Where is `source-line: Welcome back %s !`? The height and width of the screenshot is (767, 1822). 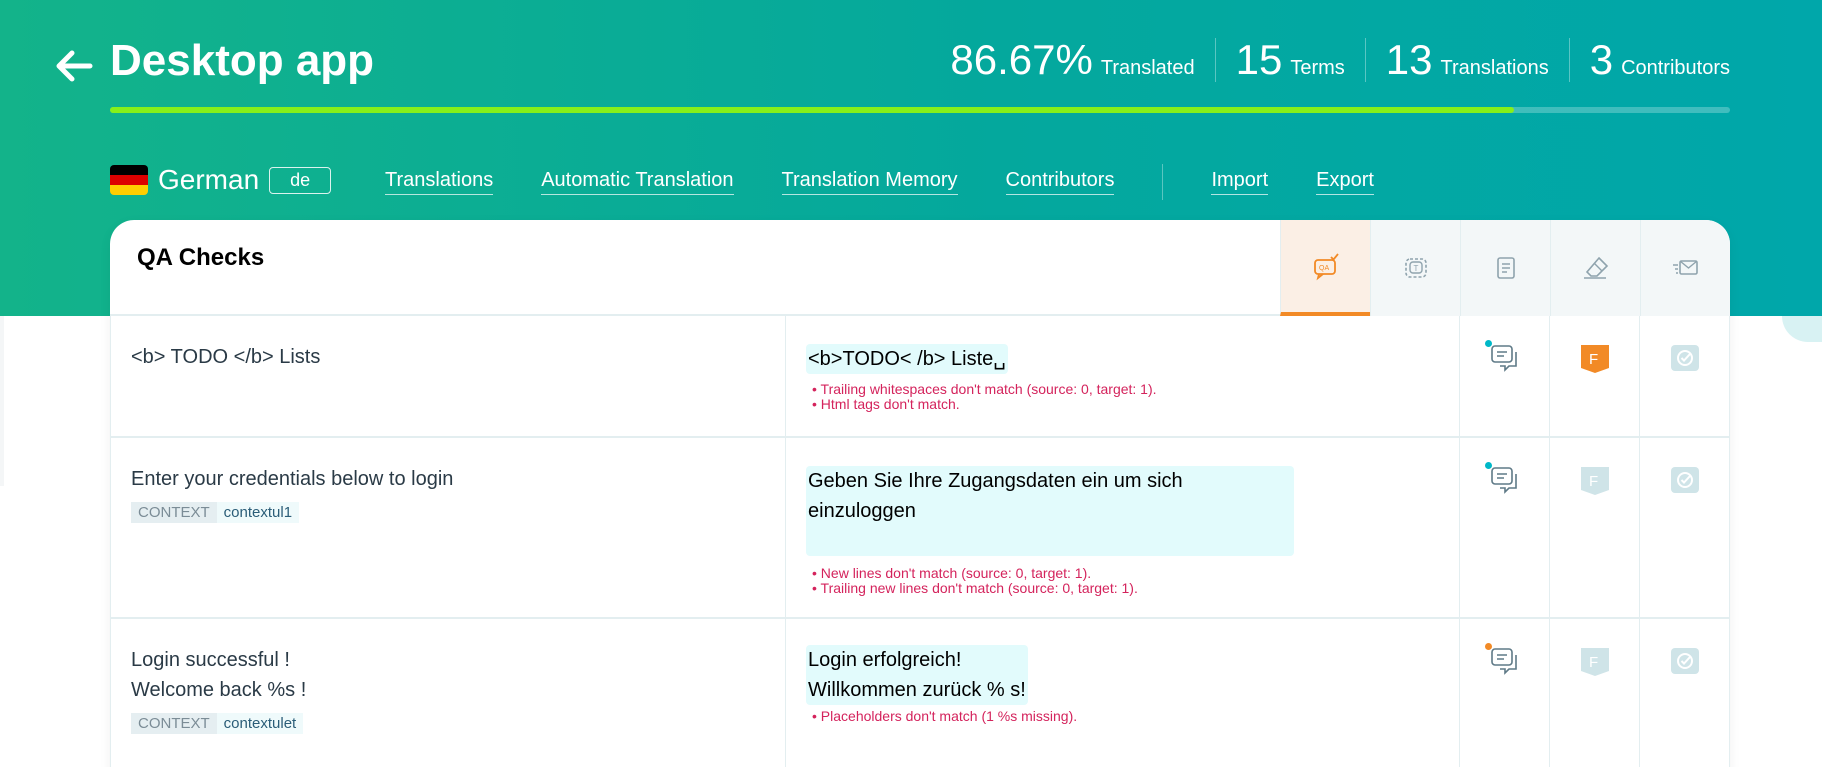 source-line: Welcome back %s ! is located at coordinates (219, 690).